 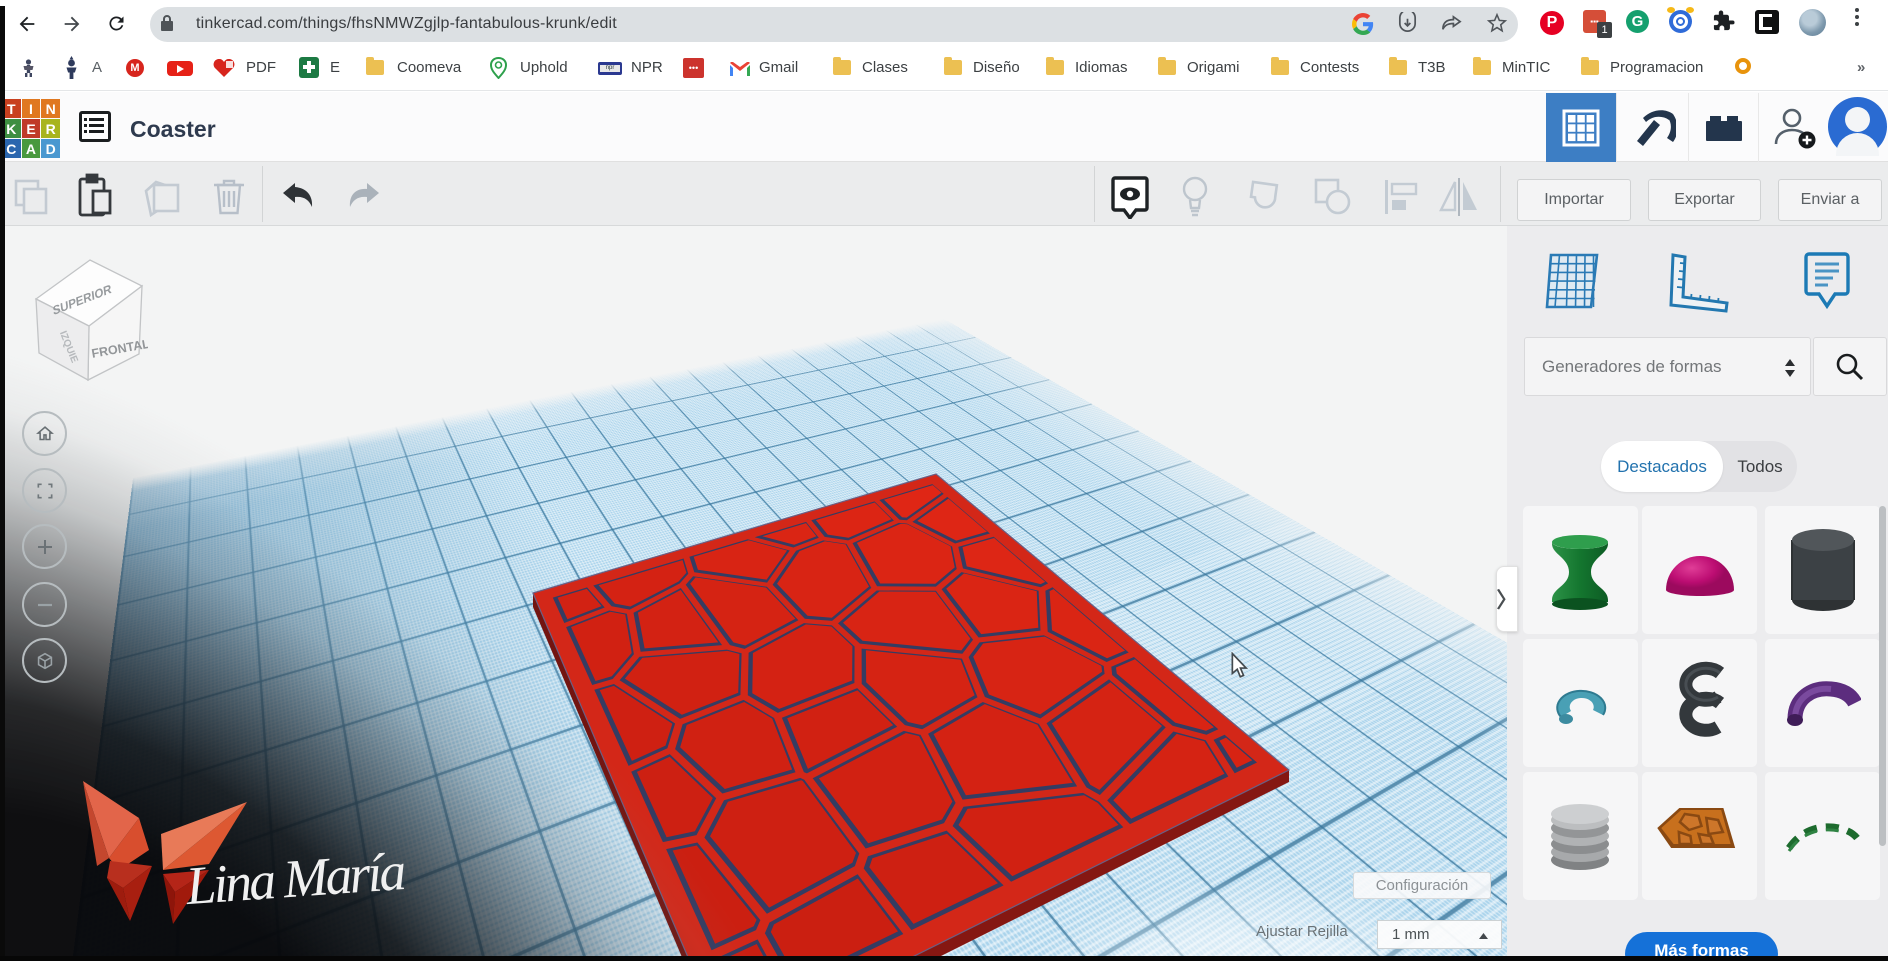 I want to click on svg-text: Lina María, so click(x=294, y=878).